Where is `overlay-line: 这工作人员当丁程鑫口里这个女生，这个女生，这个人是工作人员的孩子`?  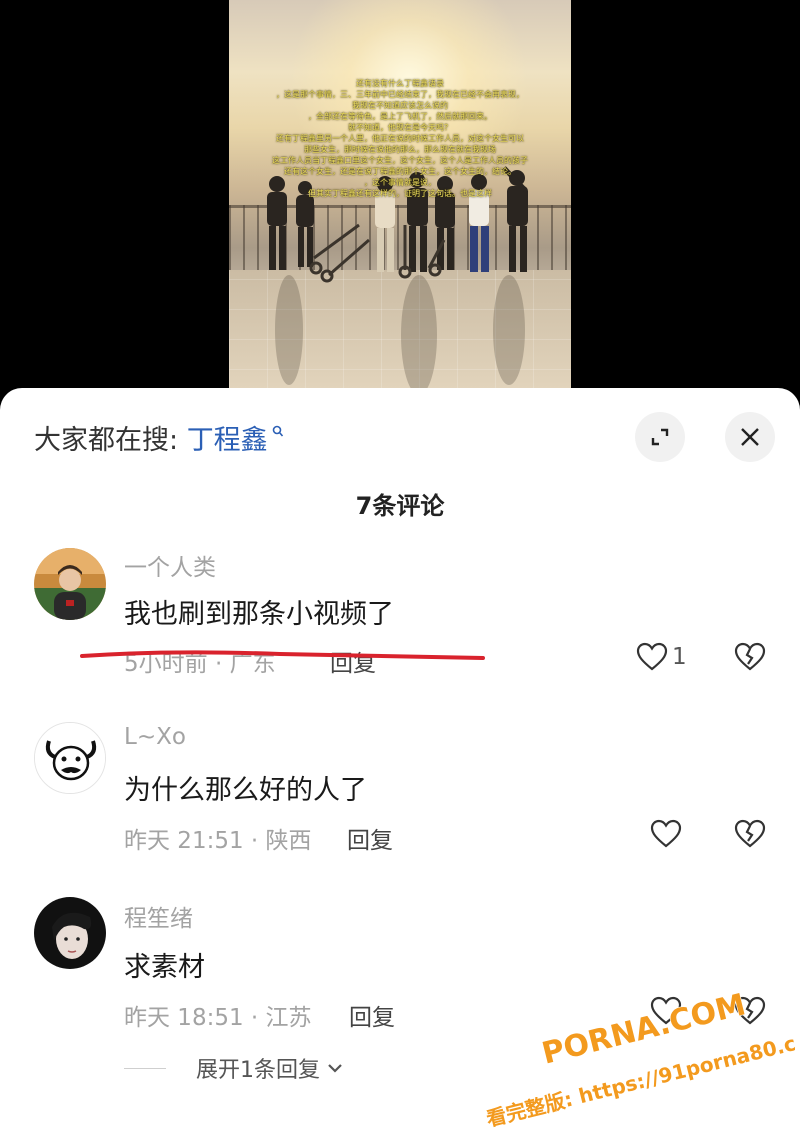 overlay-line: 这工作人员当丁程鑫口里这个女生，这个女生，这个人是工作人员的孩子 is located at coordinates (400, 160).